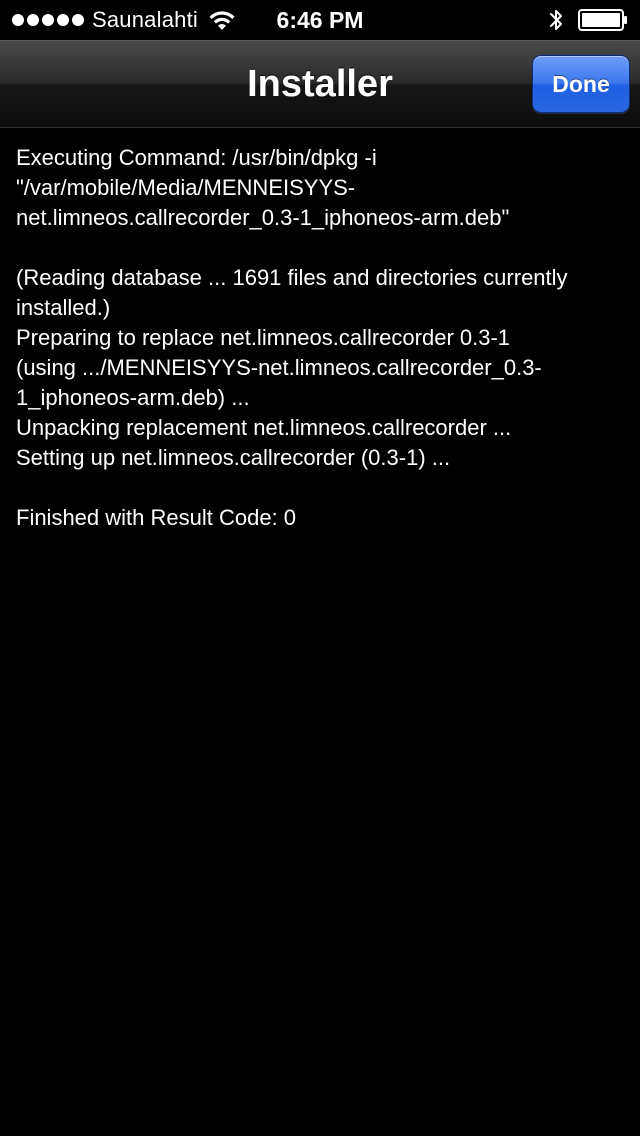 The width and height of the screenshot is (640, 1136). I want to click on done-button: Done, so click(581, 84).